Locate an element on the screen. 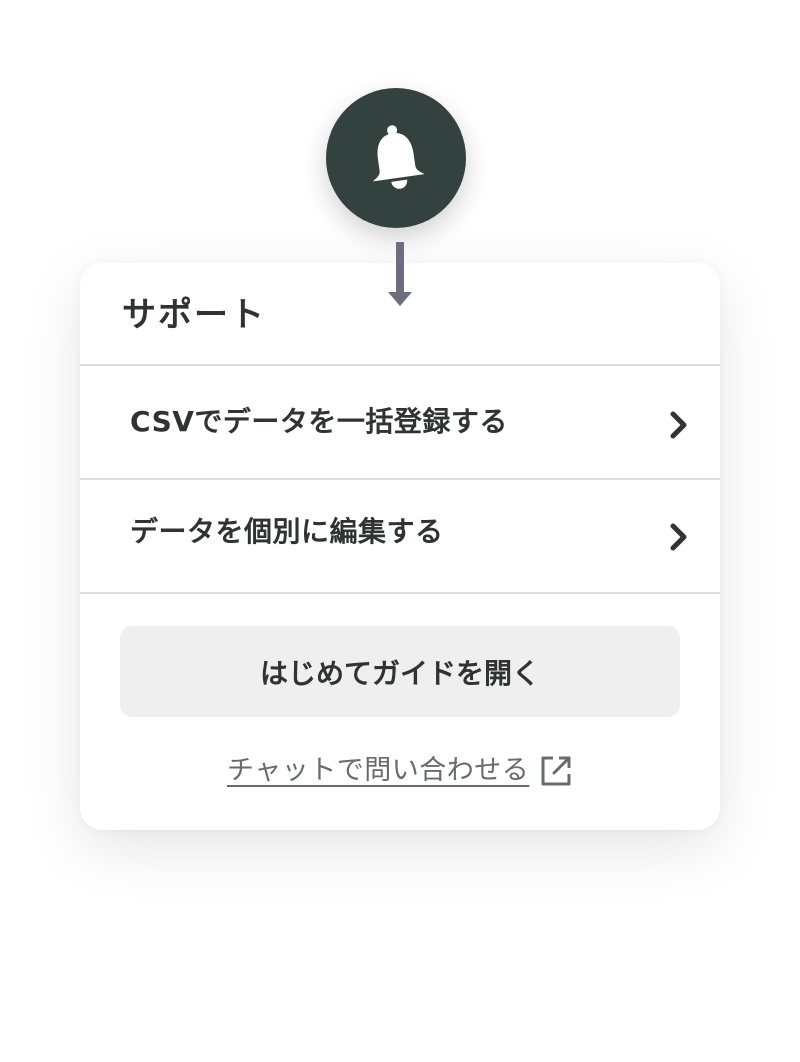  menu-item-csv-bulk-register: CSVでデータを一括登録する is located at coordinates (400, 422).